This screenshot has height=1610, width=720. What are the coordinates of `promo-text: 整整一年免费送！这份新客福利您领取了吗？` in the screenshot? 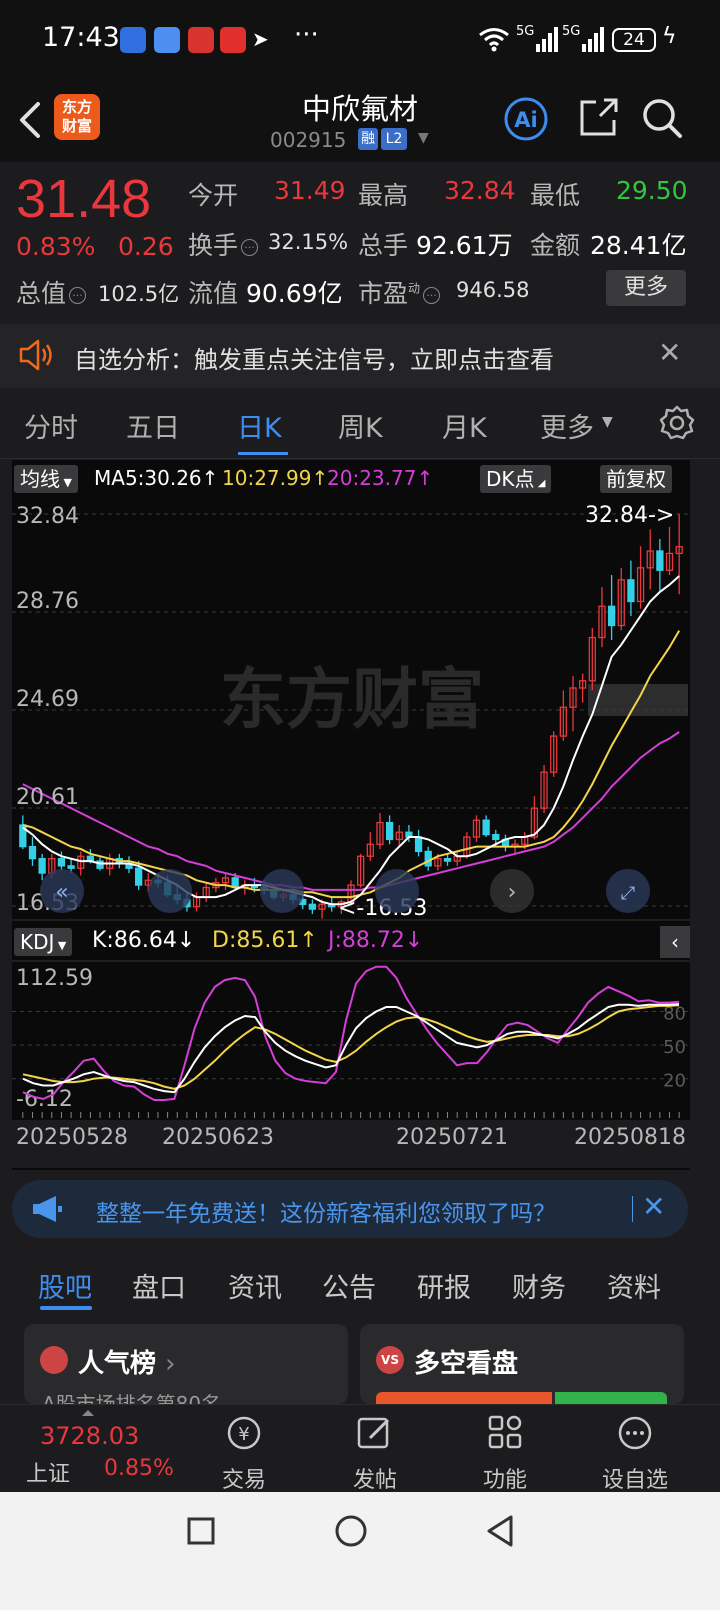 It's located at (326, 1211).